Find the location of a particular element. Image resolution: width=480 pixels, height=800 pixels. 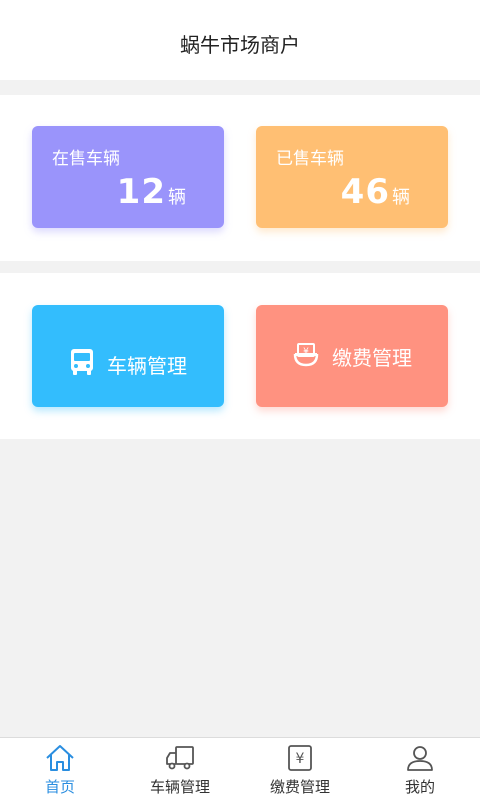

bottom-tab-bar: 首页 车辆管理 ¥ 缴费管理 我的 is located at coordinates (240, 768).